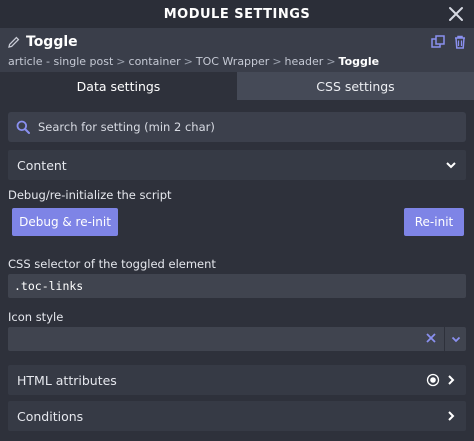 This screenshot has width=474, height=441. Describe the element at coordinates (359, 61) in the screenshot. I see `breadcrumb-current: Toggle` at that location.